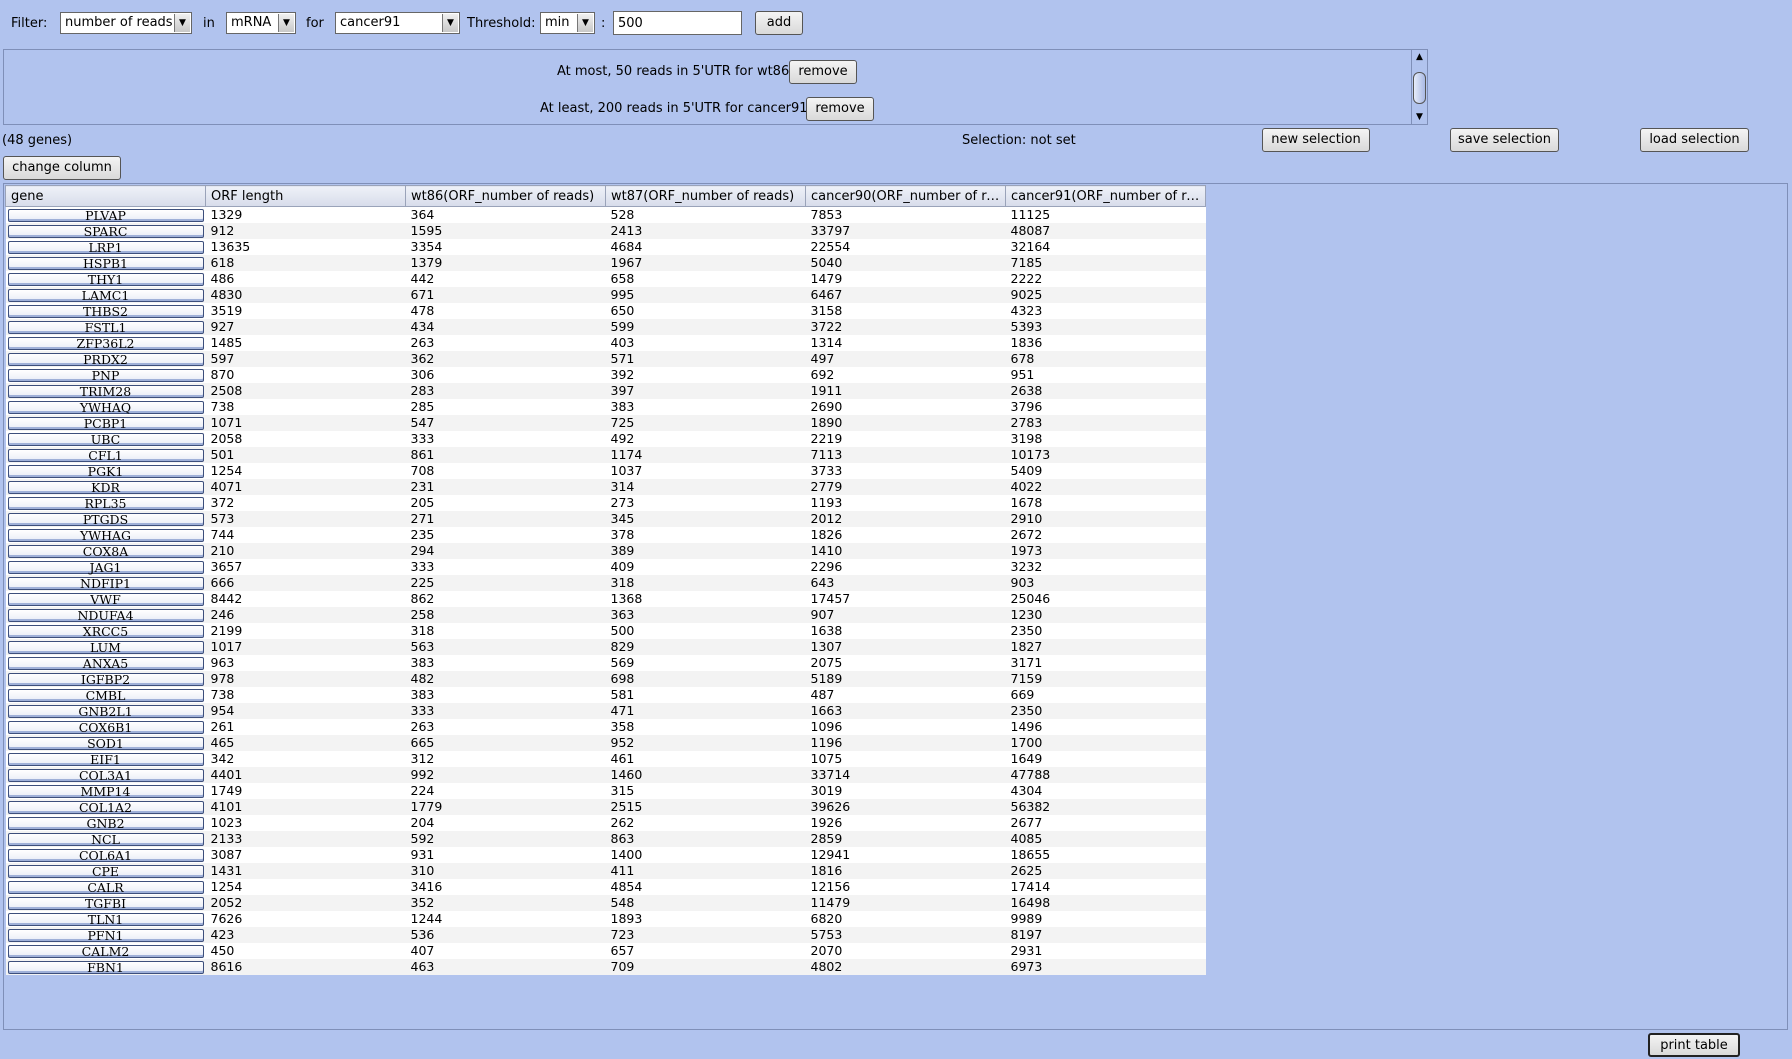  I want to click on table-cell: 1037, so click(705, 471).